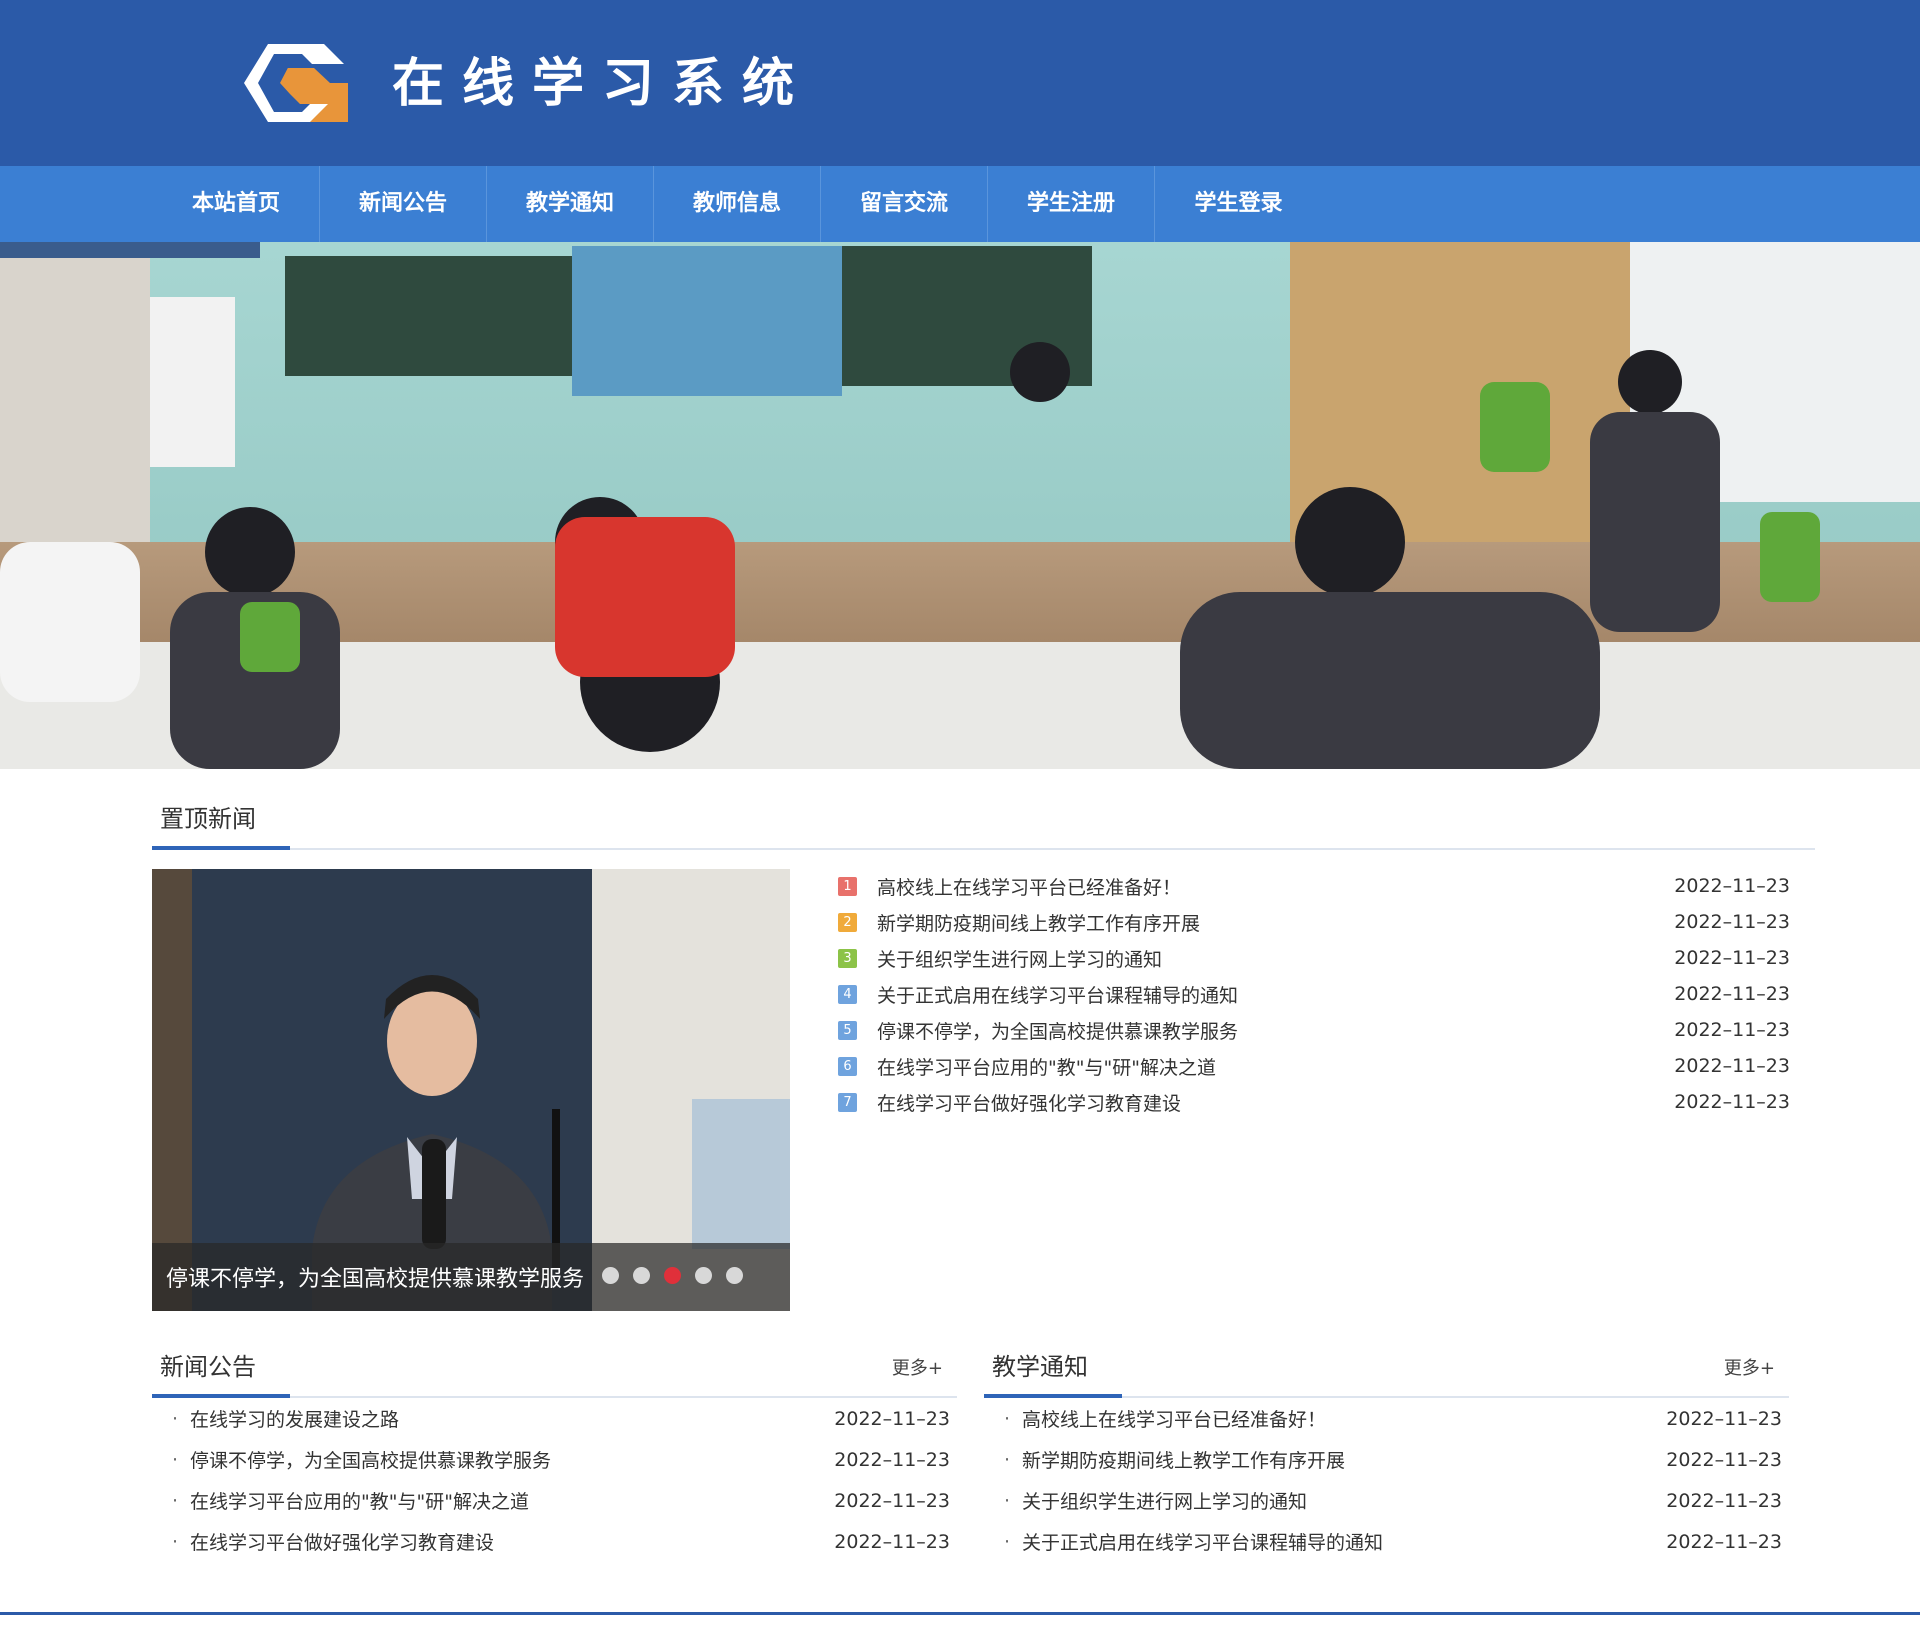  I want to click on nav-item-messages: 留言交流, so click(904, 204).